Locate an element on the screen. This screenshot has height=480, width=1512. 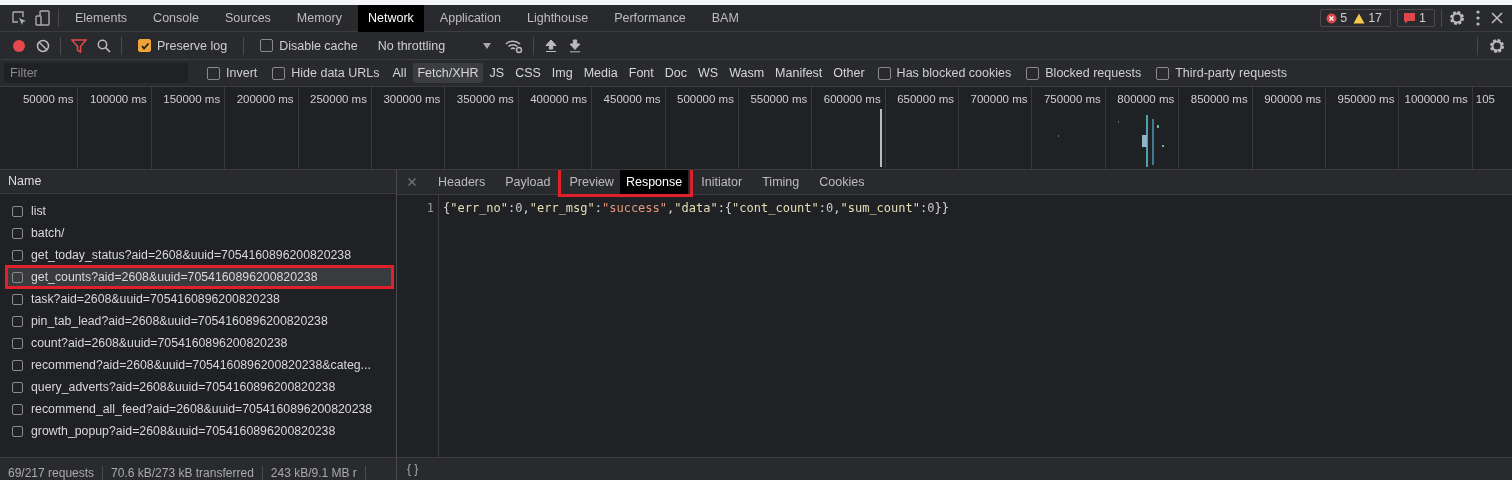
resource-type-filter: CSS is located at coordinates (528, 73).